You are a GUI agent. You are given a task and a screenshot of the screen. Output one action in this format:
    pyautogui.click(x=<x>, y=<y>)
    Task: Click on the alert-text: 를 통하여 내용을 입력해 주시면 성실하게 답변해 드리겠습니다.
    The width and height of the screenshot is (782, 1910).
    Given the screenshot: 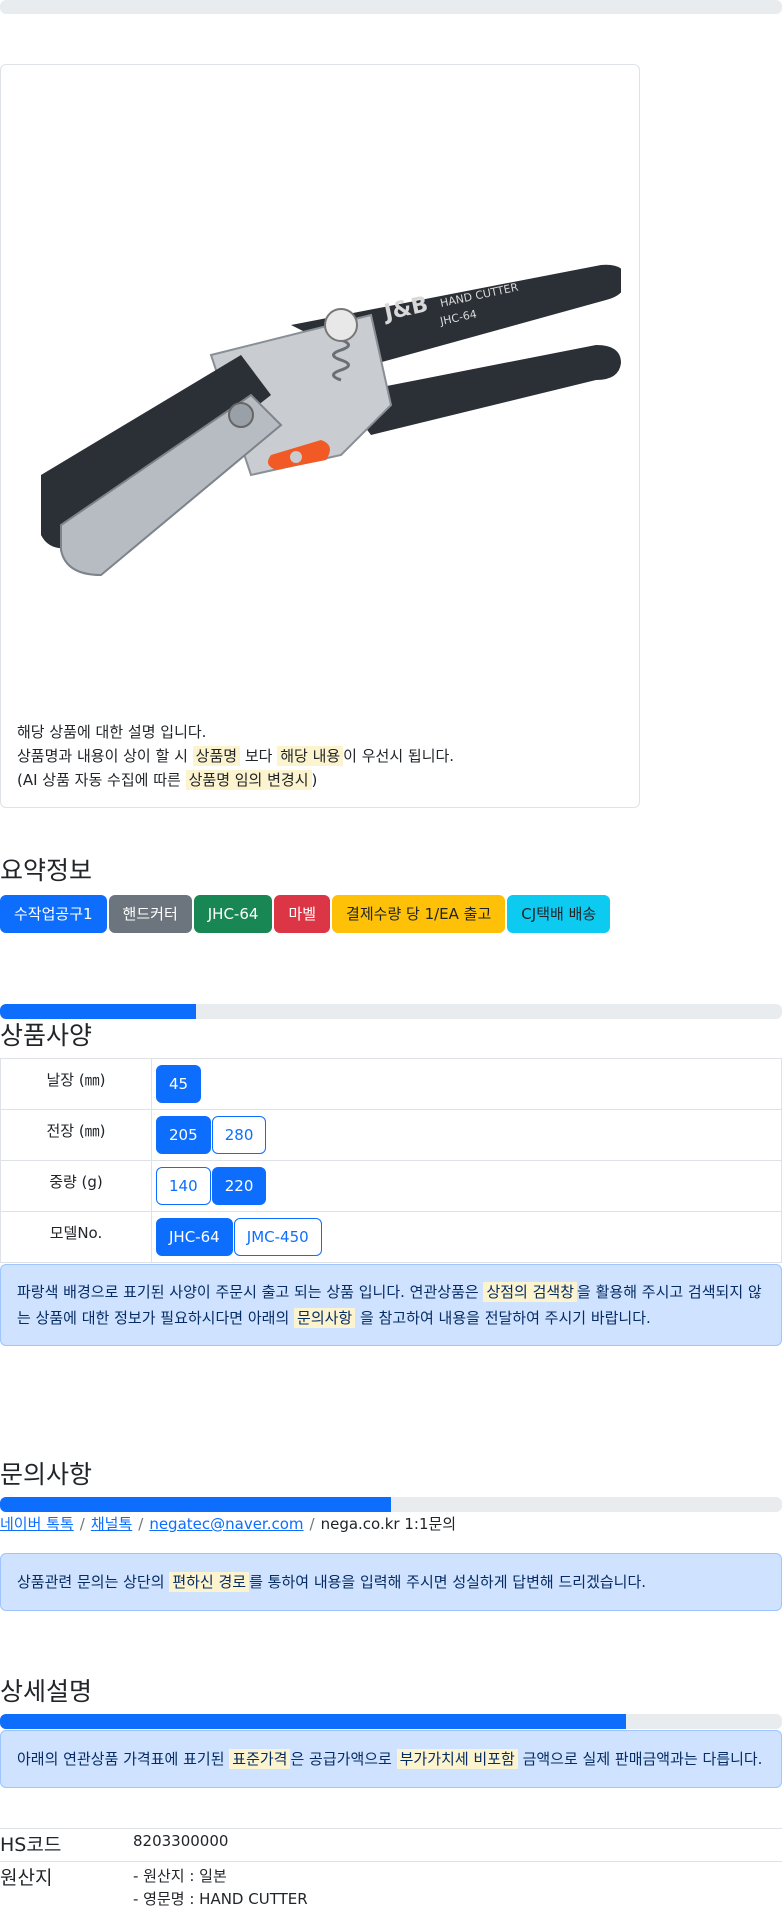 What is the action you would take?
    pyautogui.click(x=448, y=1582)
    